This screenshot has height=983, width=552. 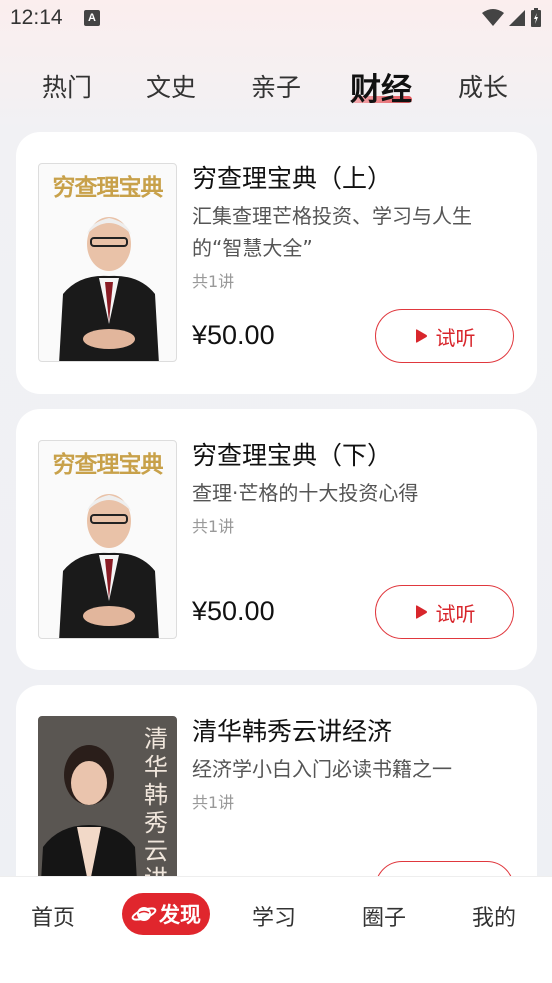 I want to click on nav-learning: 学习, so click(x=274, y=916).